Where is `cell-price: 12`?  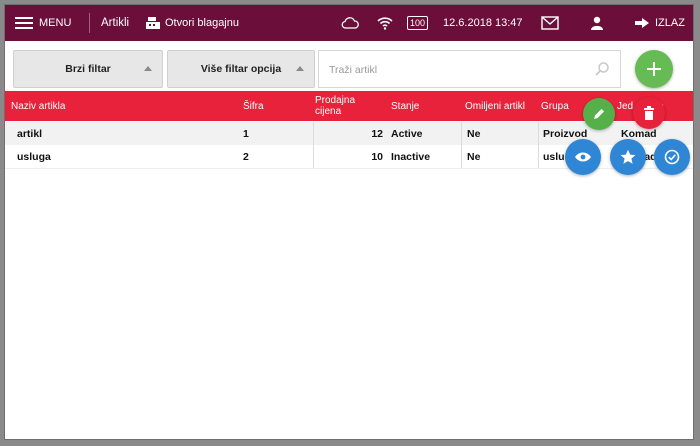
cell-price: 12 is located at coordinates (377, 133).